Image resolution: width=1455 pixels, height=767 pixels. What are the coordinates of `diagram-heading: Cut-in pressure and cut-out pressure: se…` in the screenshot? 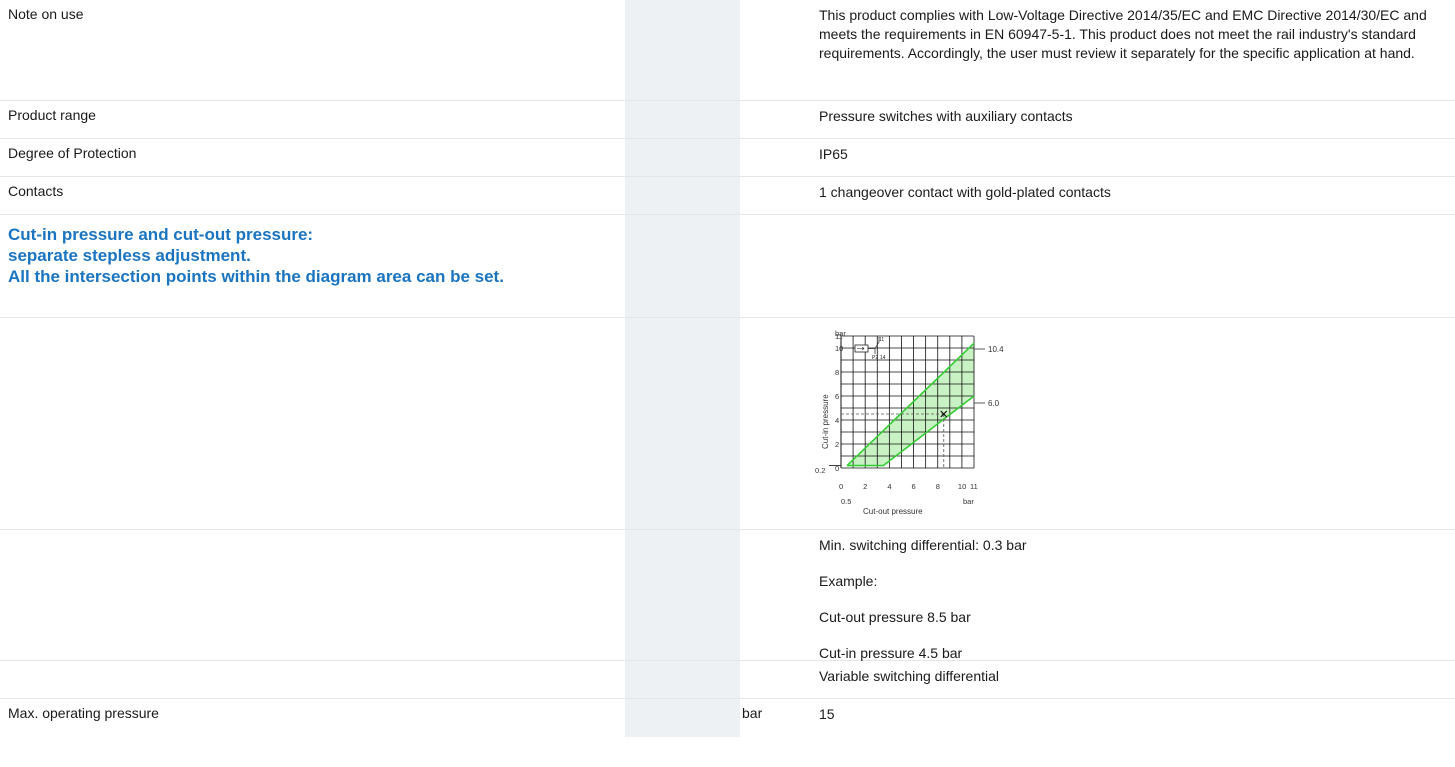 It's located at (312, 266).